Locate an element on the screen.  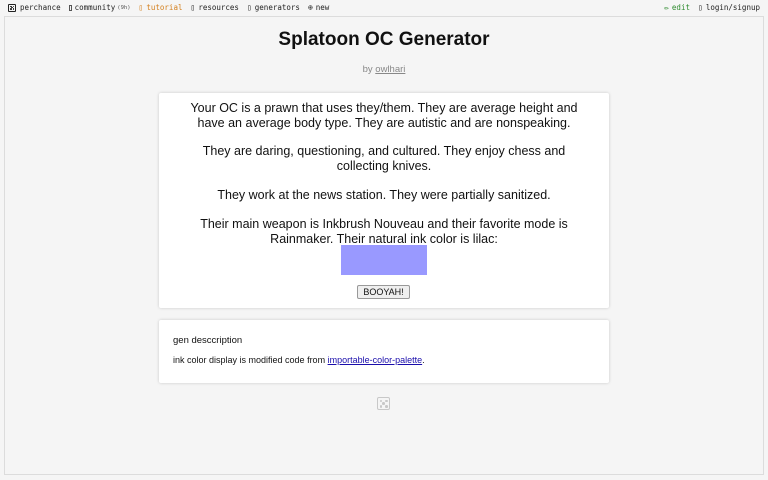
nav-new: ⊕ new is located at coordinates (318, 7).